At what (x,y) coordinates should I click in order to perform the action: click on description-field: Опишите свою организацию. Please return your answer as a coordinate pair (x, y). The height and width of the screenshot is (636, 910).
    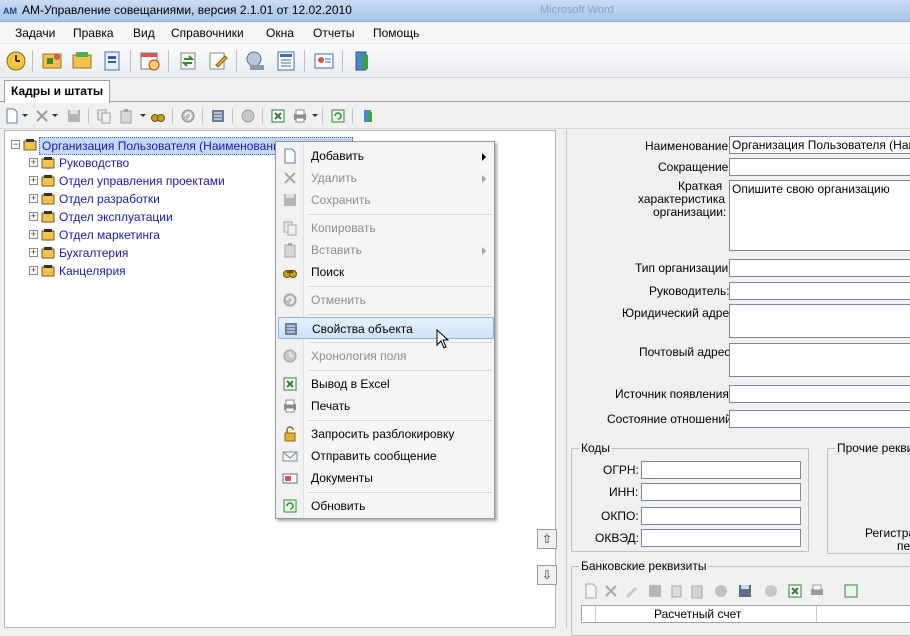
    Looking at the image, I should click on (819, 215).